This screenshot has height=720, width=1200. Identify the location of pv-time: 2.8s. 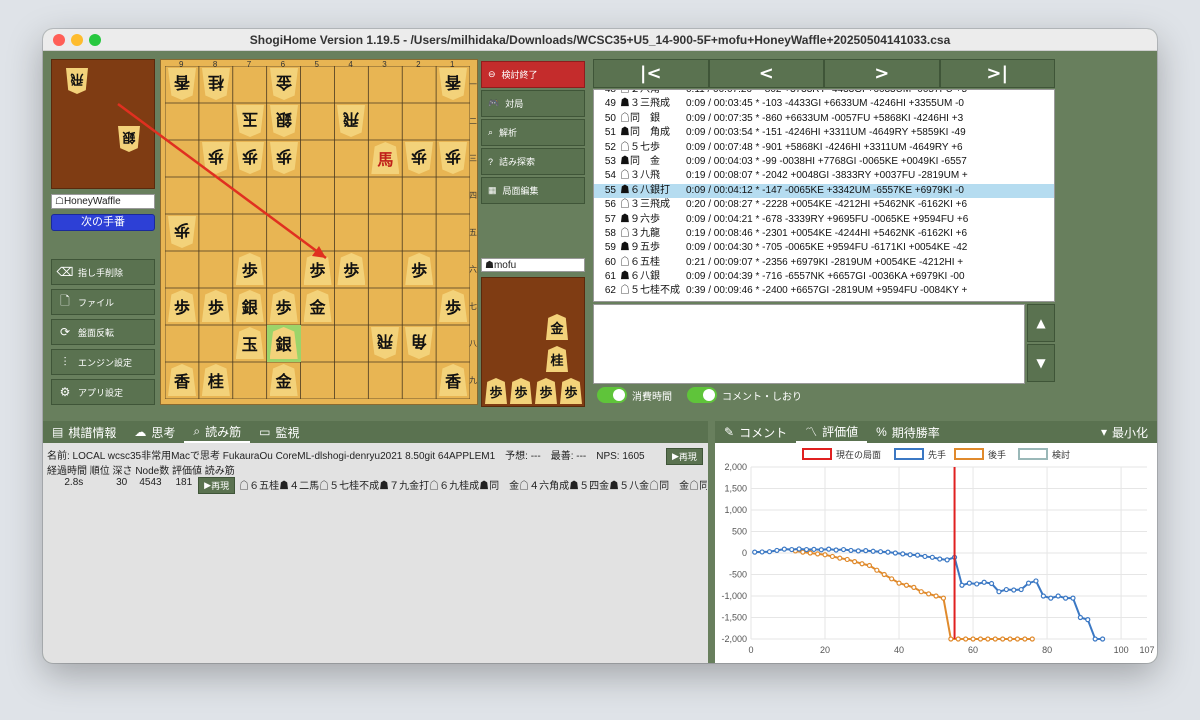
(74, 482).